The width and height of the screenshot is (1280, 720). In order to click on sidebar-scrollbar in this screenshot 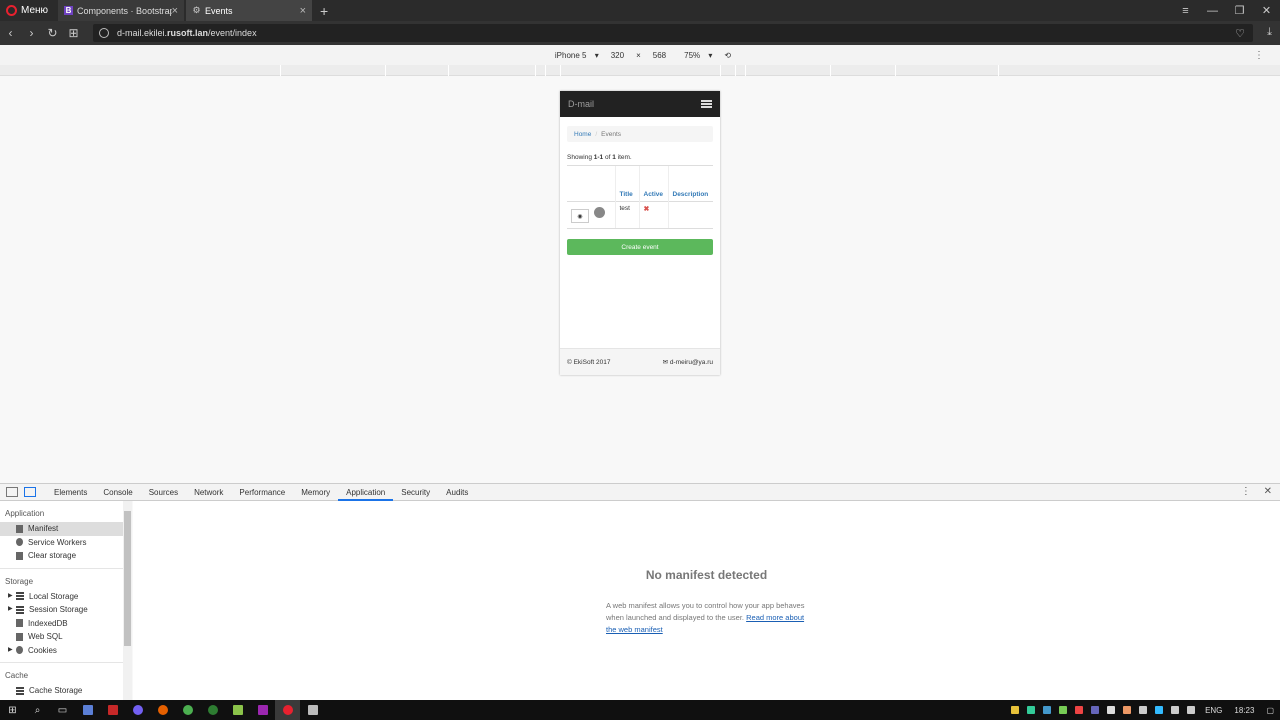, I will do `click(127, 600)`.